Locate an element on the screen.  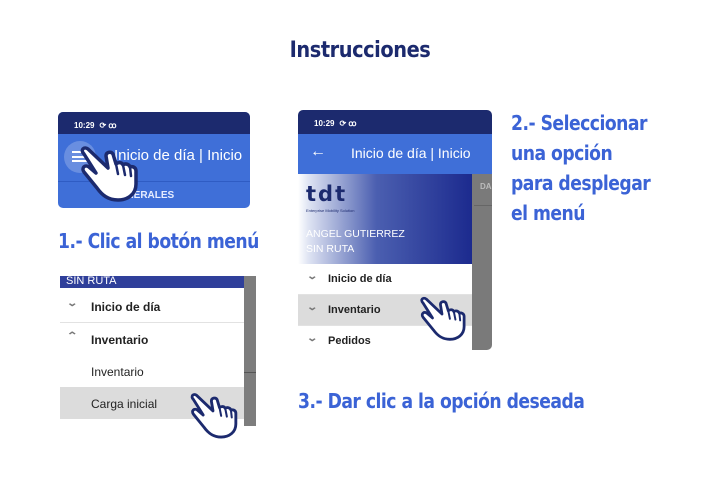
submenu-item-inventario: Inventario is located at coordinates (152, 371).